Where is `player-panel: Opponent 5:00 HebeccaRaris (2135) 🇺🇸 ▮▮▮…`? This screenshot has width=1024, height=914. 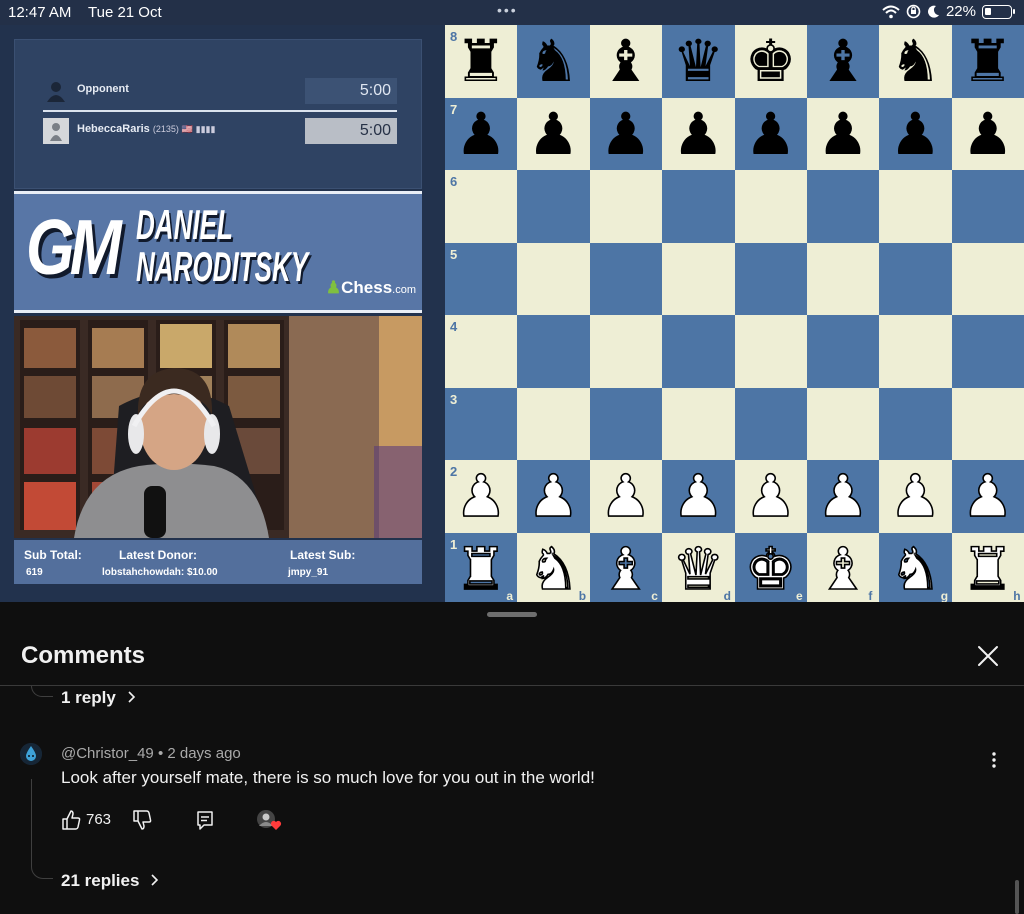 player-panel: Opponent 5:00 HebeccaRaris (2135) 🇺🇸 ▮▮▮… is located at coordinates (218, 114).